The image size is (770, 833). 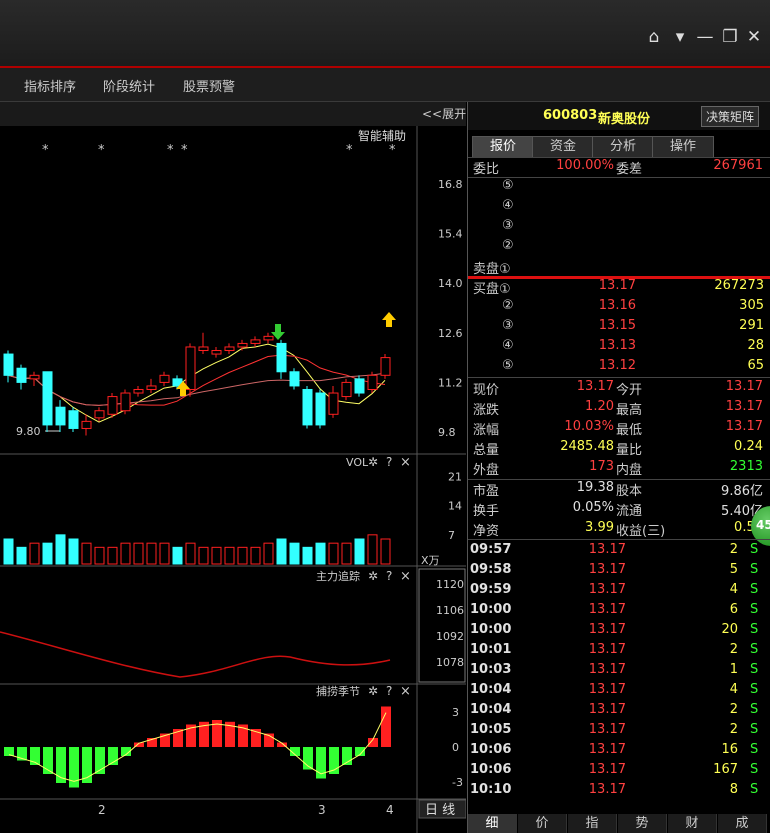 What do you see at coordinates (197, 747) in the screenshot?
I see `catch-histogram` at bounding box center [197, 747].